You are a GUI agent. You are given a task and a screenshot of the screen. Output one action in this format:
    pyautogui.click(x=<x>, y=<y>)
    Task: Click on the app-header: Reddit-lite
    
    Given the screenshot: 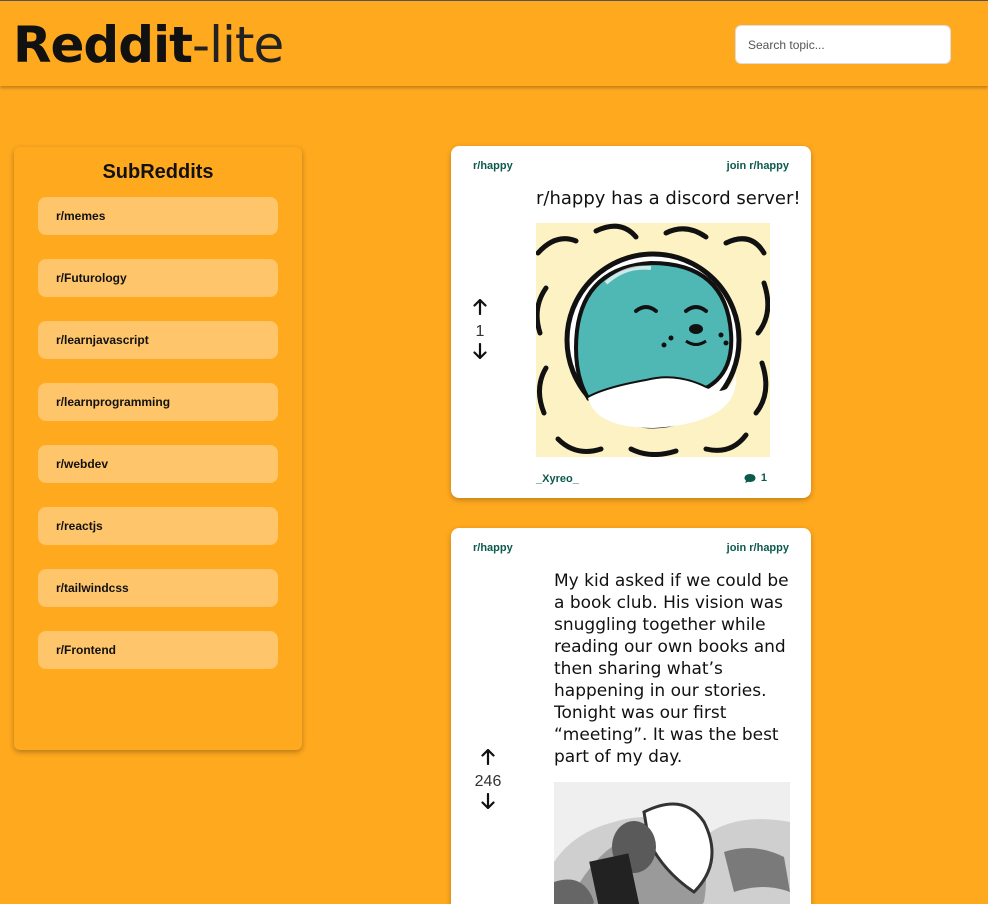 What is the action you would take?
    pyautogui.click(x=494, y=43)
    